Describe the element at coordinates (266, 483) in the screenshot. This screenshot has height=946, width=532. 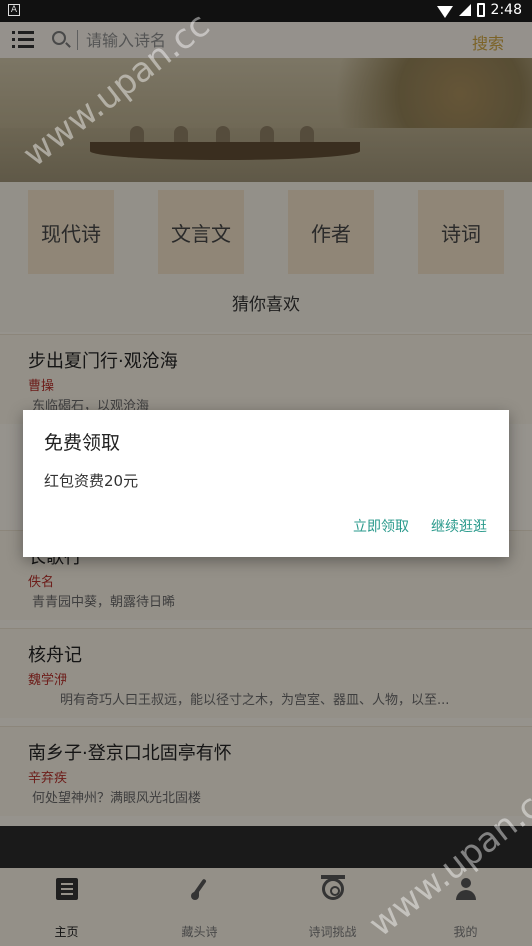
I see `free-claim-dialog: 免费领取 红包资费20元 立即领取 继续逛逛` at that location.